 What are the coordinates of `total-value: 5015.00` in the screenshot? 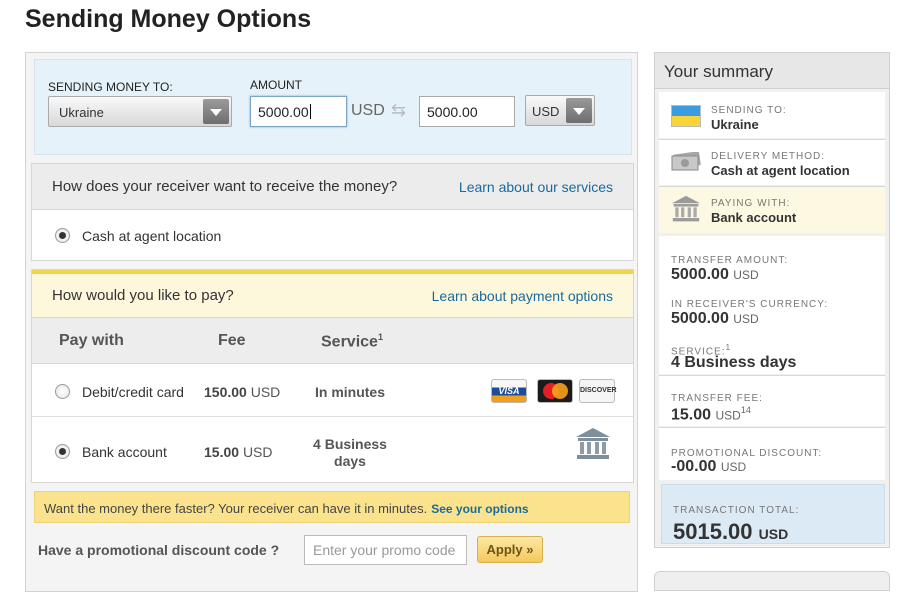 It's located at (713, 531).